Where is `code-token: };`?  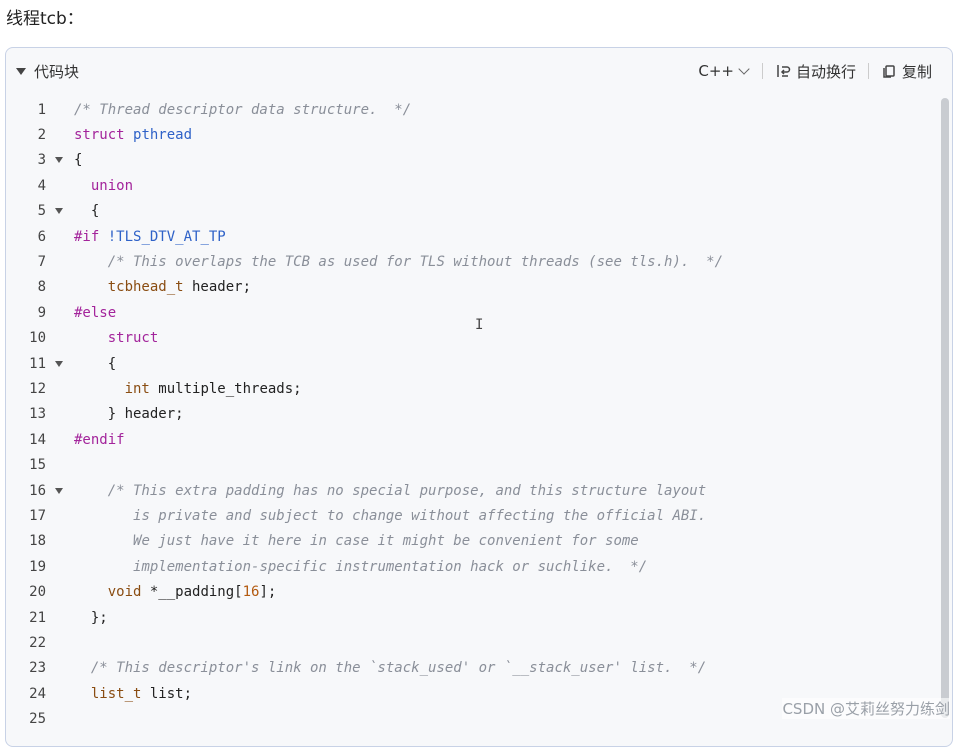
code-token: }; is located at coordinates (91, 617).